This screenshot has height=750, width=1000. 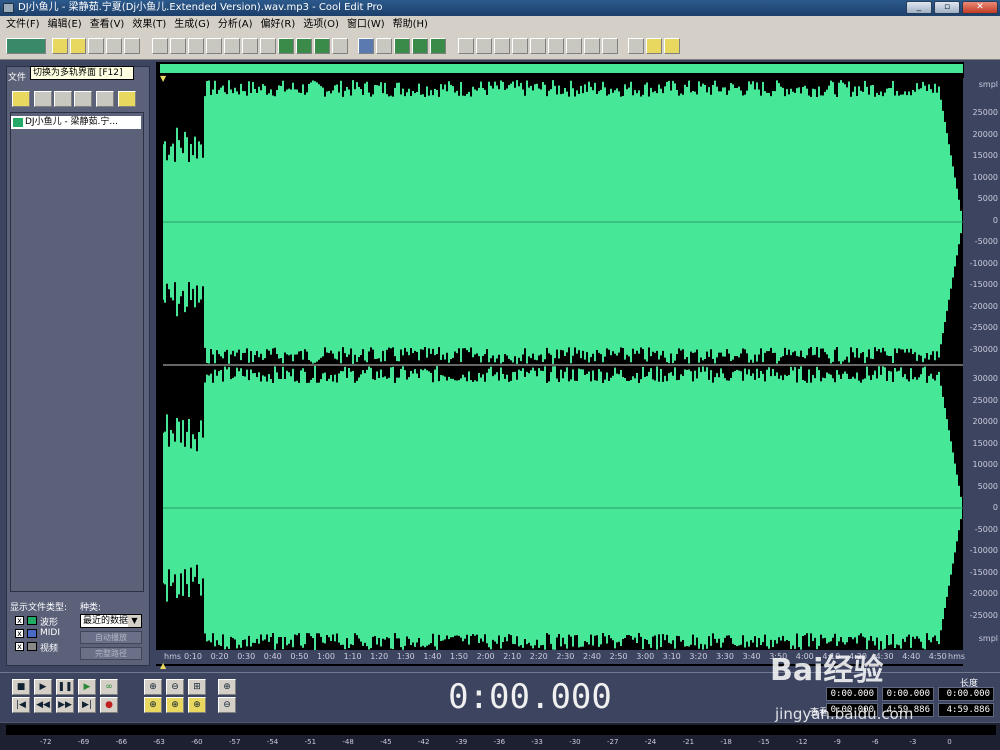 I want to click on files-tab: 文件, so click(x=17, y=76).